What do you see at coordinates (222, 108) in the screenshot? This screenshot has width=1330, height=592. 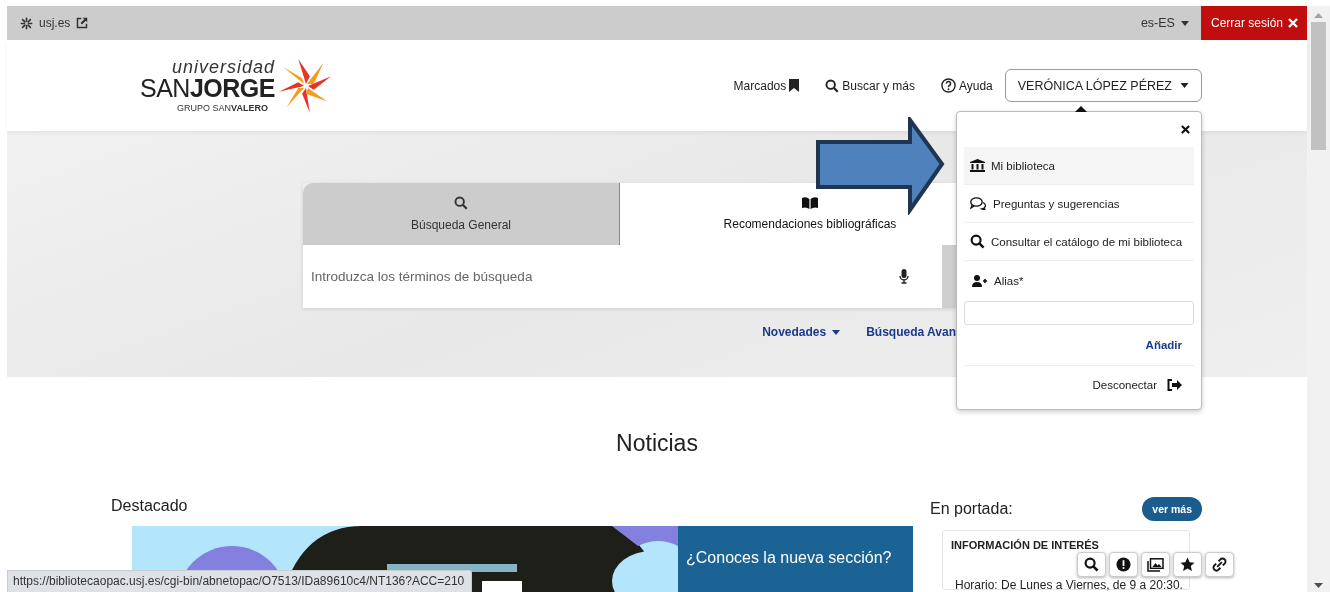 I see `logo-group: GRUPO SANVALERO` at bounding box center [222, 108].